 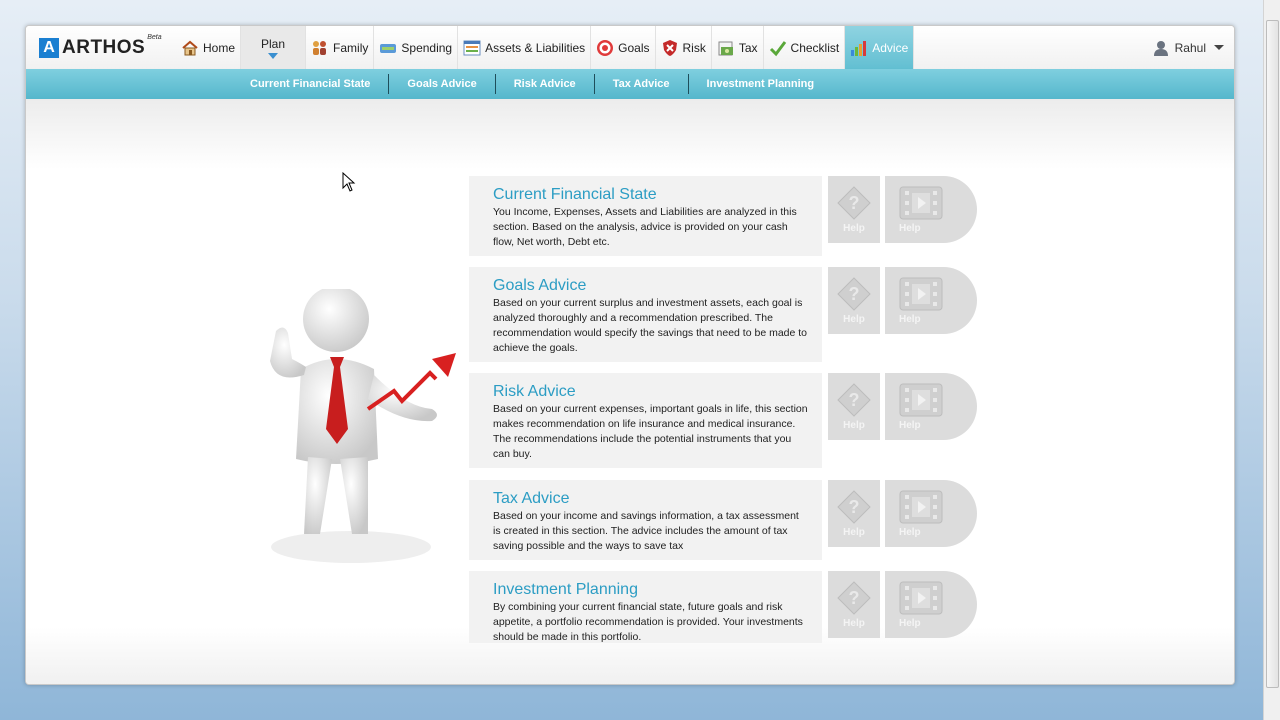 I want to click on family-icon, so click(x=320, y=48).